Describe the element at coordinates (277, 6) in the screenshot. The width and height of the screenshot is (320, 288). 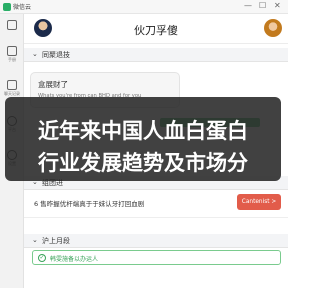
I see `close-button: ✕` at that location.